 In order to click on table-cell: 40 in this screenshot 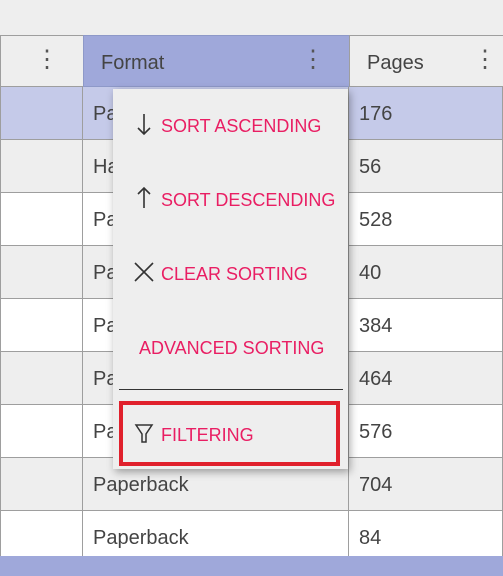, I will do `click(426, 272)`.